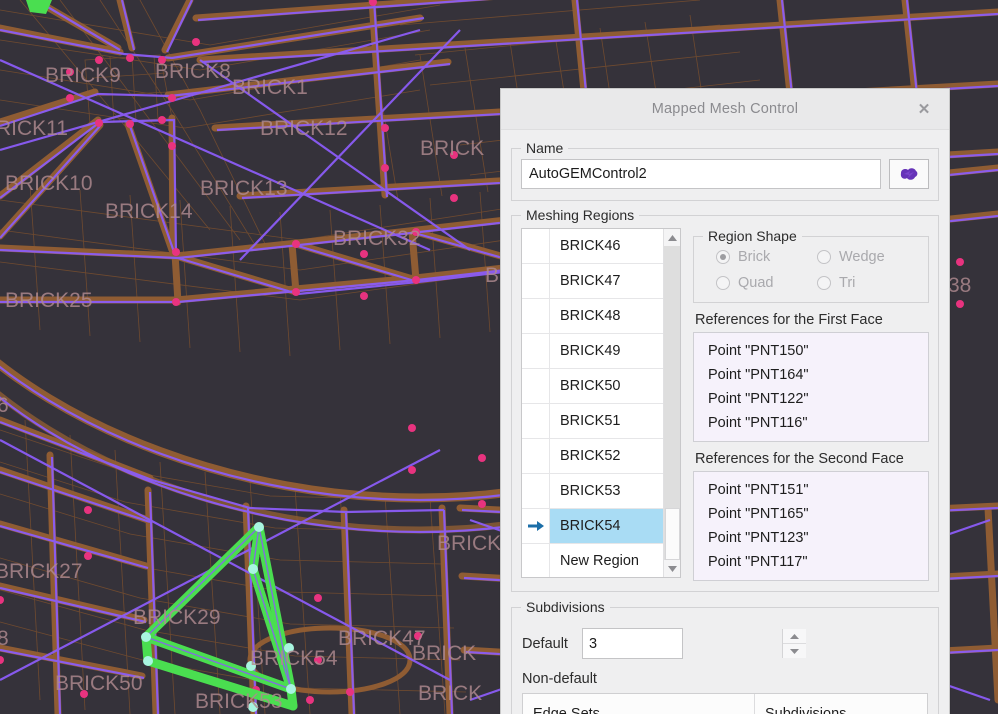  Describe the element at coordinates (672, 534) in the screenshot. I see `scrollbar-thumb` at that location.